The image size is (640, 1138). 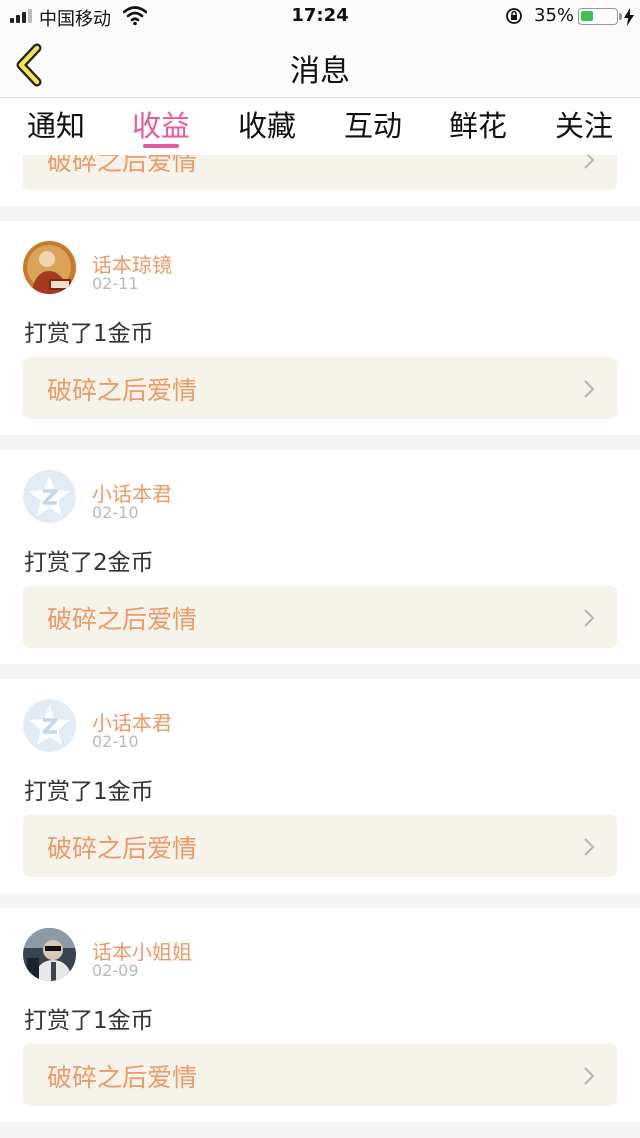 What do you see at coordinates (161, 124) in the screenshot?
I see `tab-earnings: 收益` at bounding box center [161, 124].